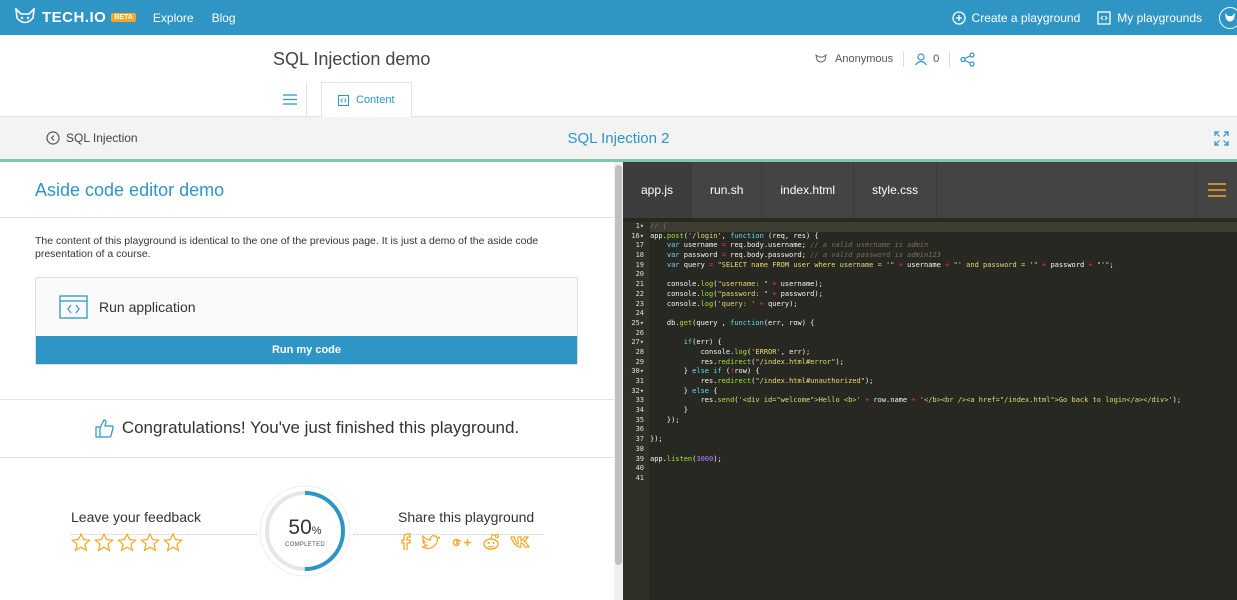 This screenshot has width=1237, height=600. I want to click on editor-menu-button, so click(1216, 190).